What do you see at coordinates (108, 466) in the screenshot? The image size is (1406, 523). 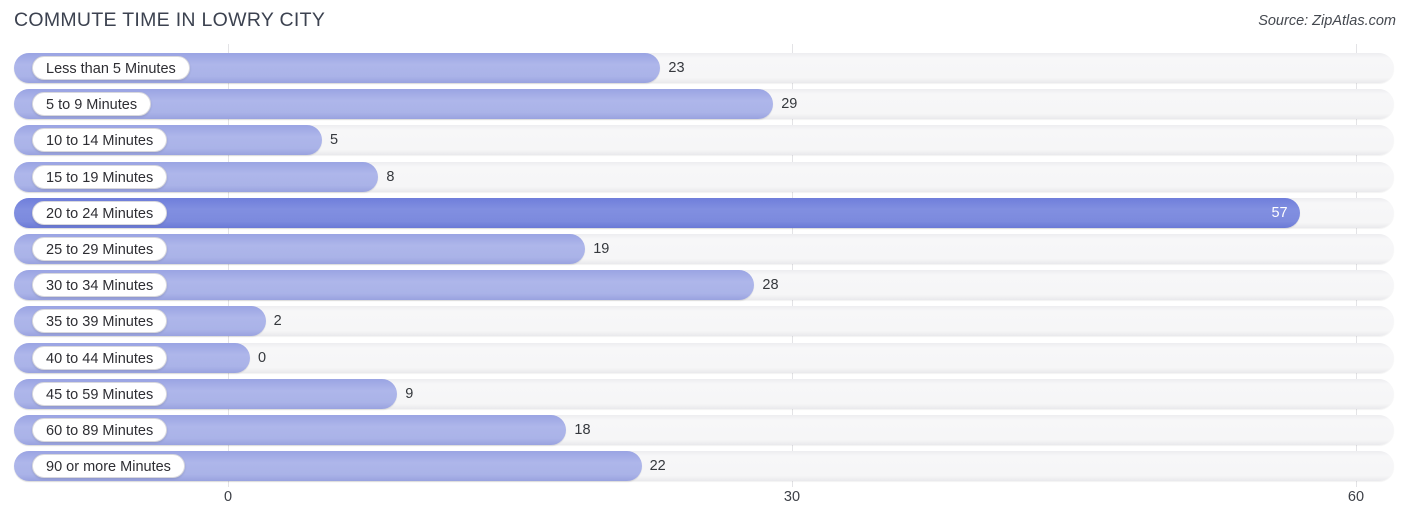 I see `bar-category-label: 90 or more Minutes` at bounding box center [108, 466].